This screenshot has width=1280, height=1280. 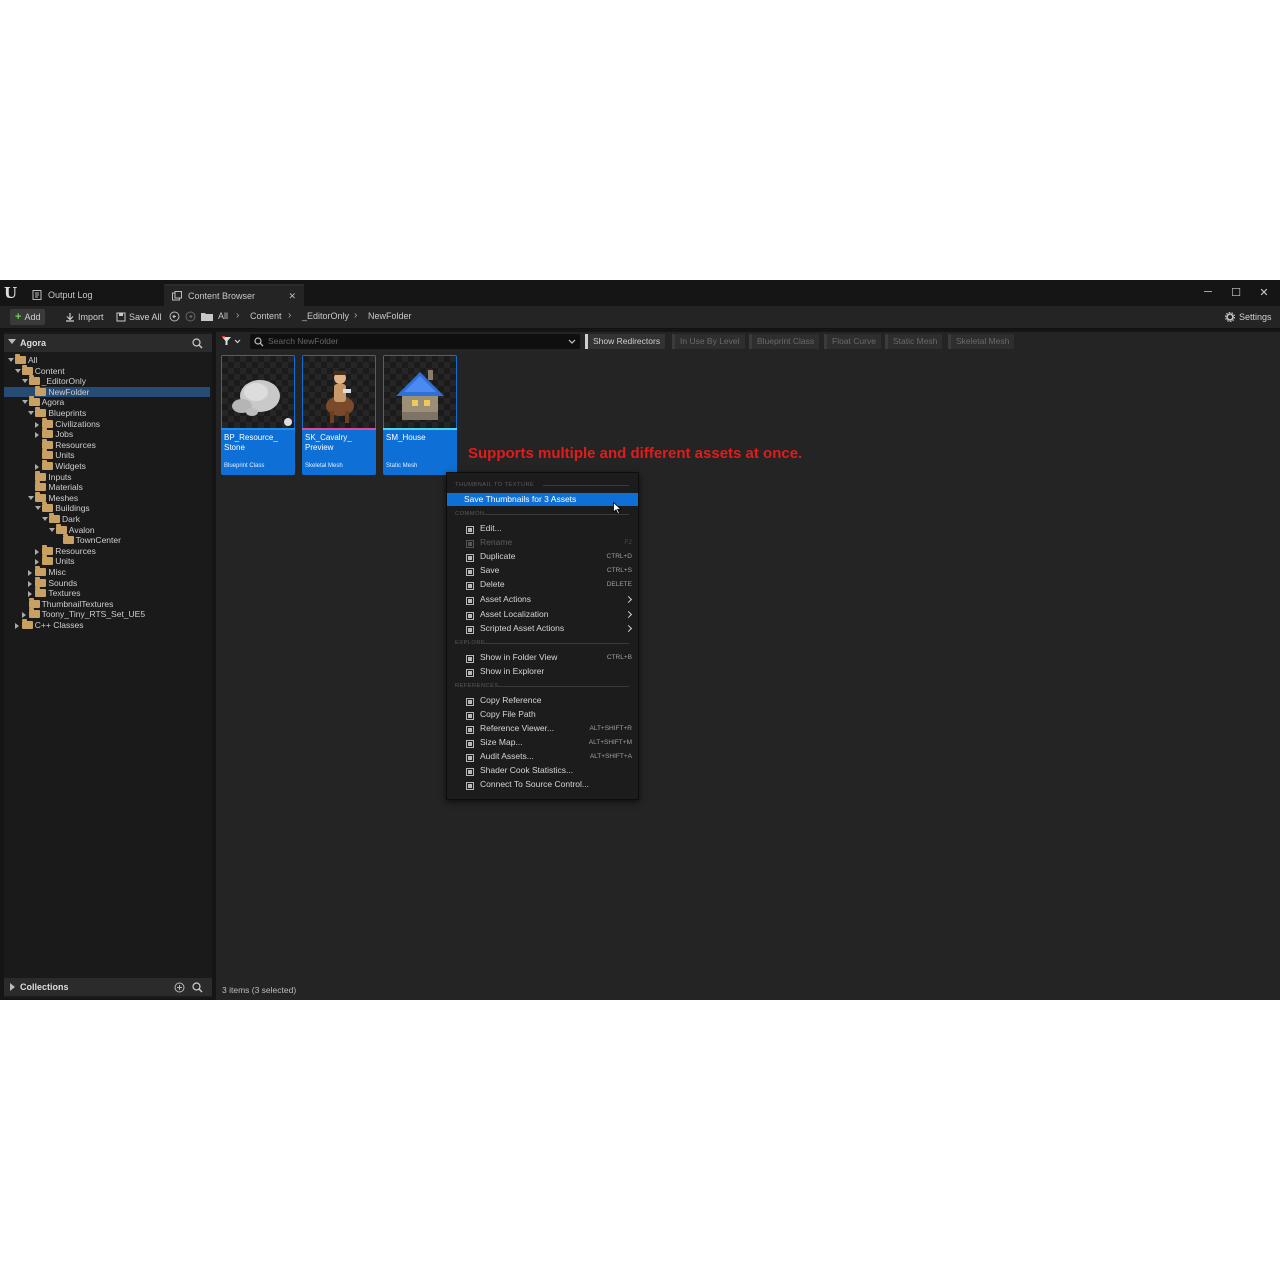 I want to click on menu-item: Audit Assets... ALT+SHIFT+A, so click(x=542, y=756).